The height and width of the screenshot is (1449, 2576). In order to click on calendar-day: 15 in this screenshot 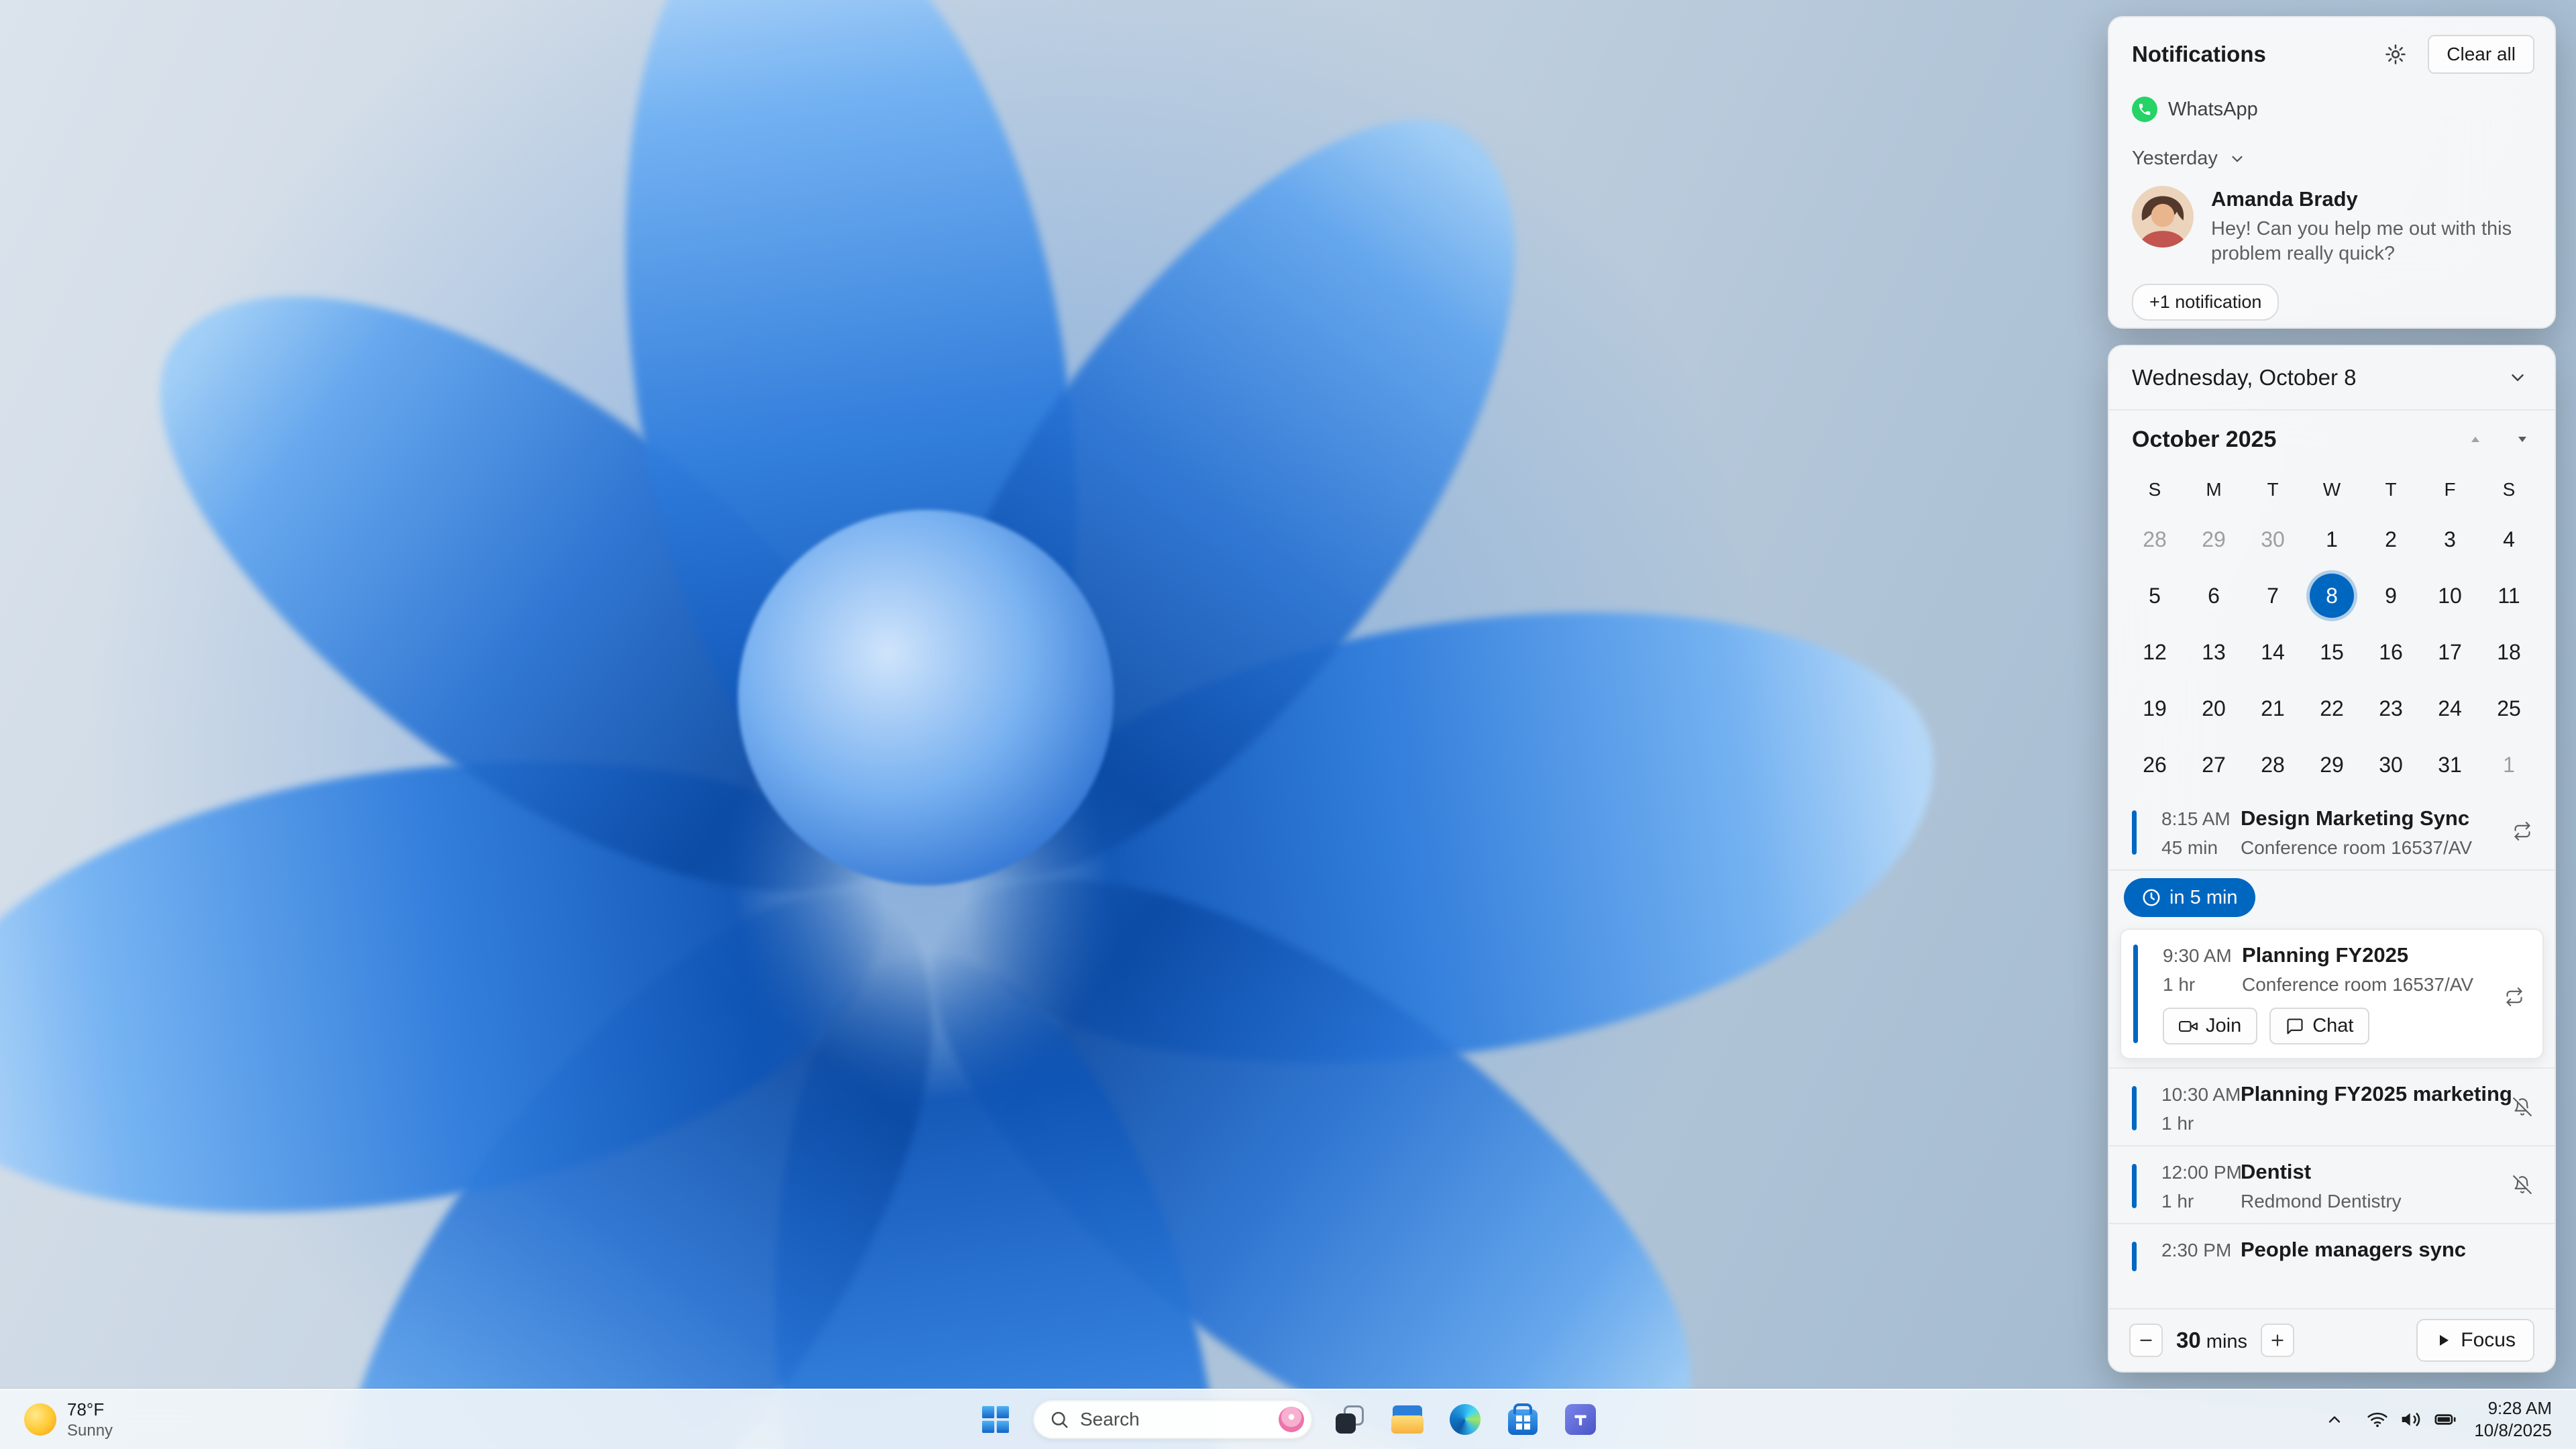, I will do `click(2331, 652)`.